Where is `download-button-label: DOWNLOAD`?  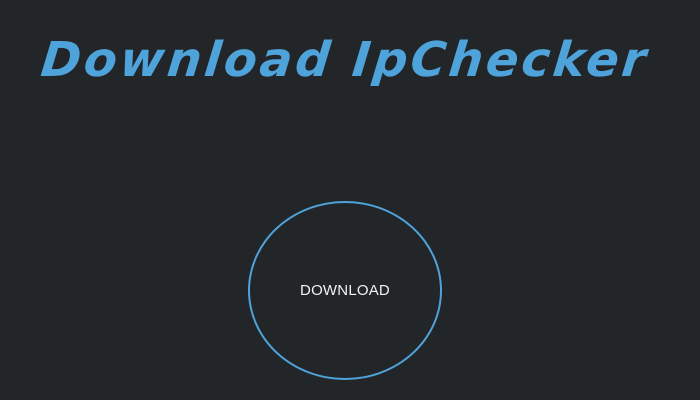
download-button-label: DOWNLOAD is located at coordinates (345, 290).